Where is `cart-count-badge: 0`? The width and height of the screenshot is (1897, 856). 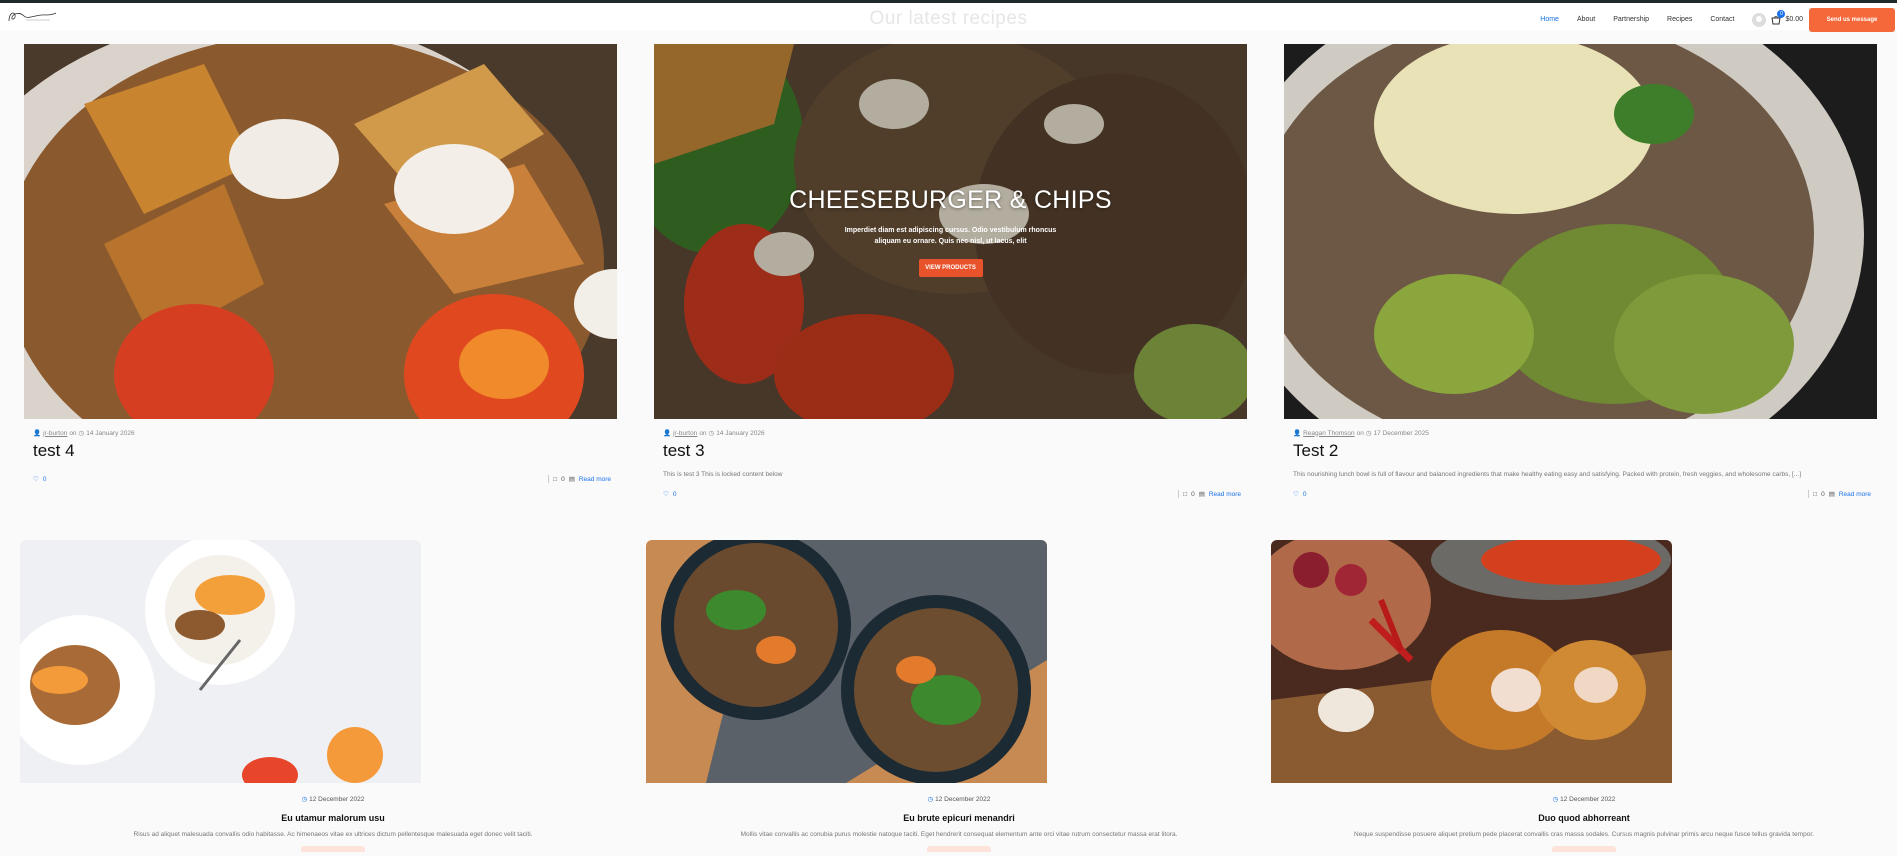
cart-count-badge: 0 is located at coordinates (1781, 13).